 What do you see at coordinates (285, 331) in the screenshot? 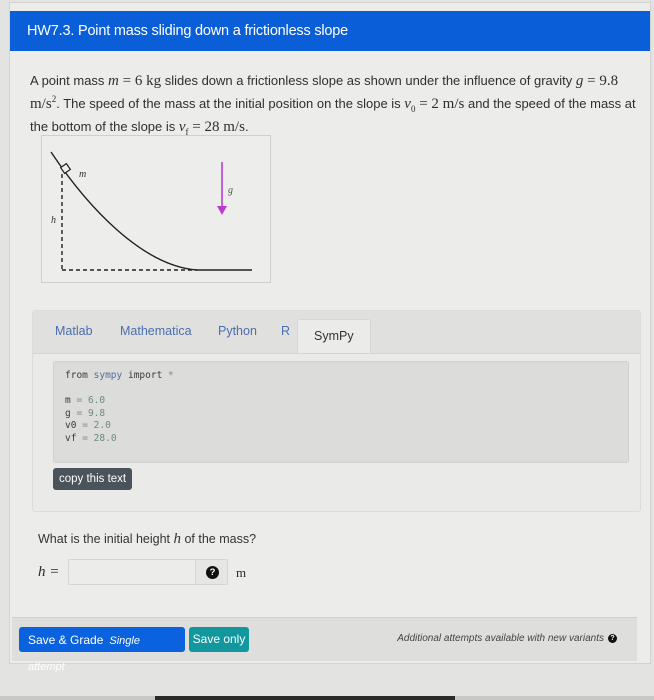
I see `tab-r: R` at bounding box center [285, 331].